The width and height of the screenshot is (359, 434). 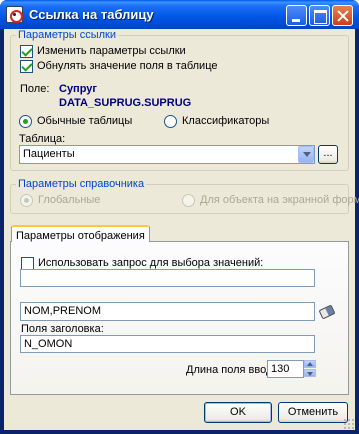 I want to click on resize-grip-icon, so click(x=349, y=424).